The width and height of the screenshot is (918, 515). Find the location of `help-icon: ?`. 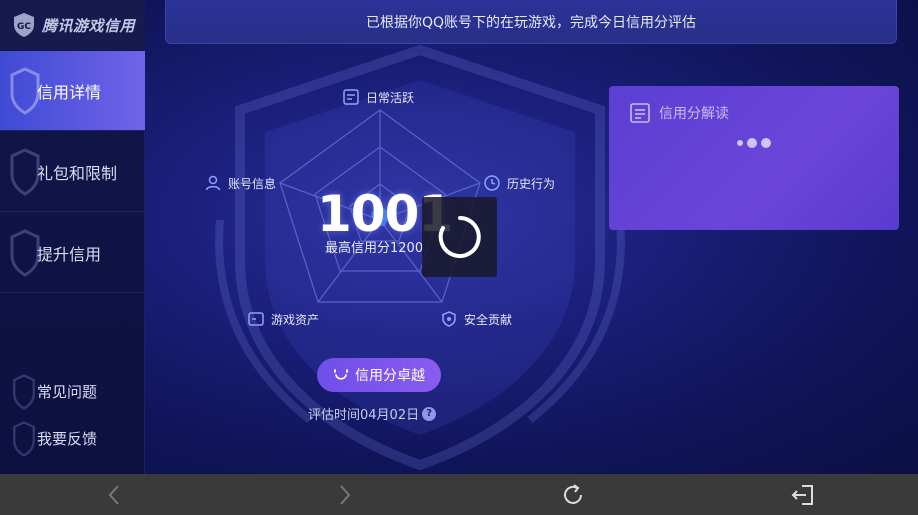

help-icon: ? is located at coordinates (429, 413).